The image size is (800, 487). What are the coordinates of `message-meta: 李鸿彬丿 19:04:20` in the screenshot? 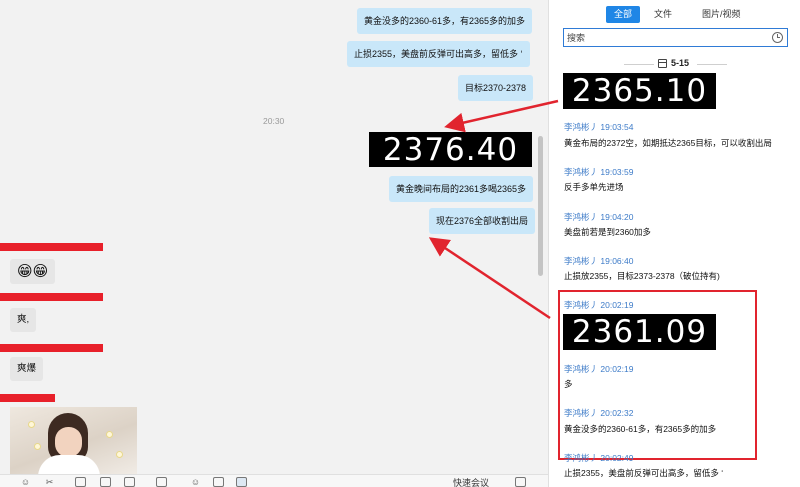 It's located at (598, 217).